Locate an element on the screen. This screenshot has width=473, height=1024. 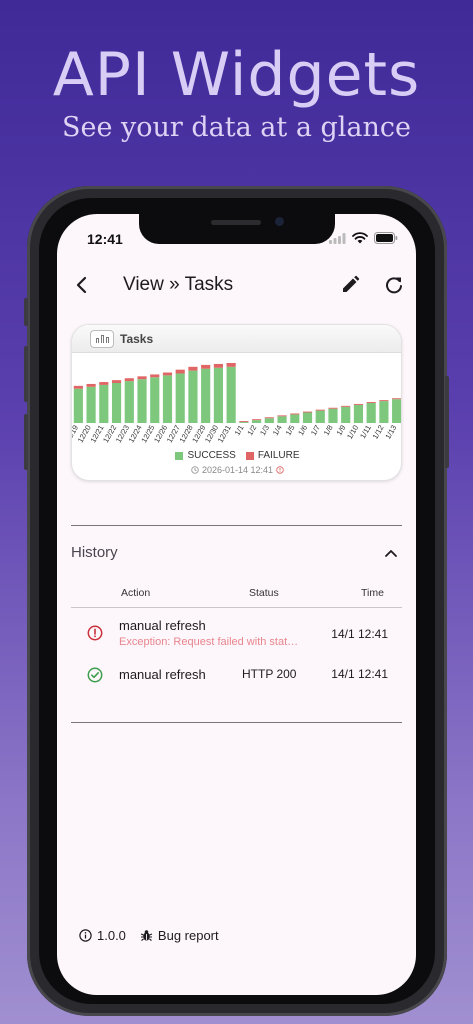
phone-volume-up is located at coordinates (26, 374).